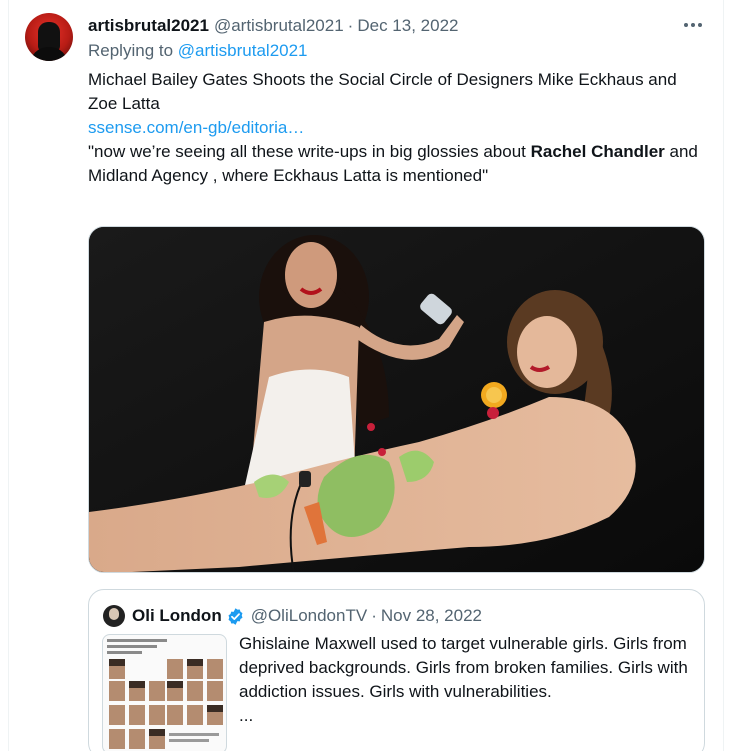 This screenshot has height=751, width=735. What do you see at coordinates (131, 50) in the screenshot?
I see `replying-to-label: Replying to` at bounding box center [131, 50].